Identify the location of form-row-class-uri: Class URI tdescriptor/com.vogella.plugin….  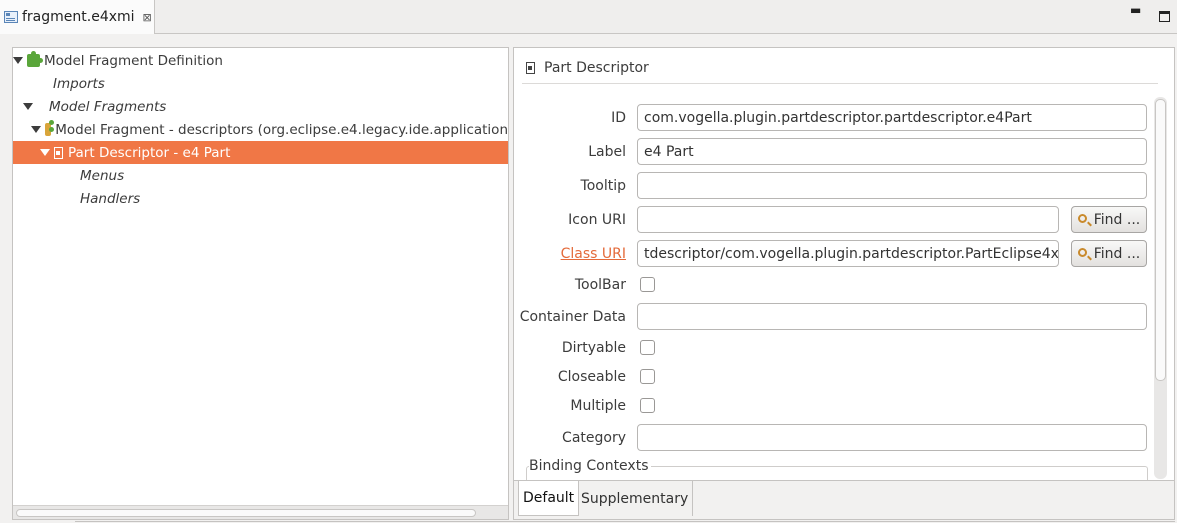
(834, 255).